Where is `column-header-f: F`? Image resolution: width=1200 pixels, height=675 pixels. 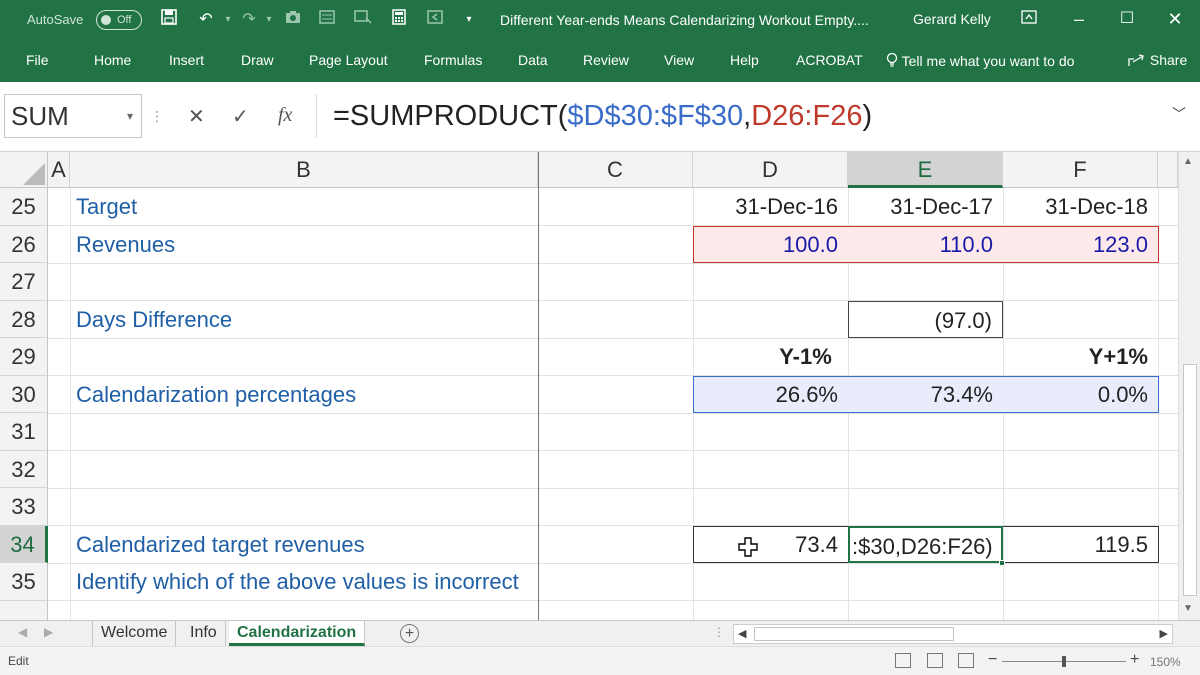 column-header-f: F is located at coordinates (1080, 170).